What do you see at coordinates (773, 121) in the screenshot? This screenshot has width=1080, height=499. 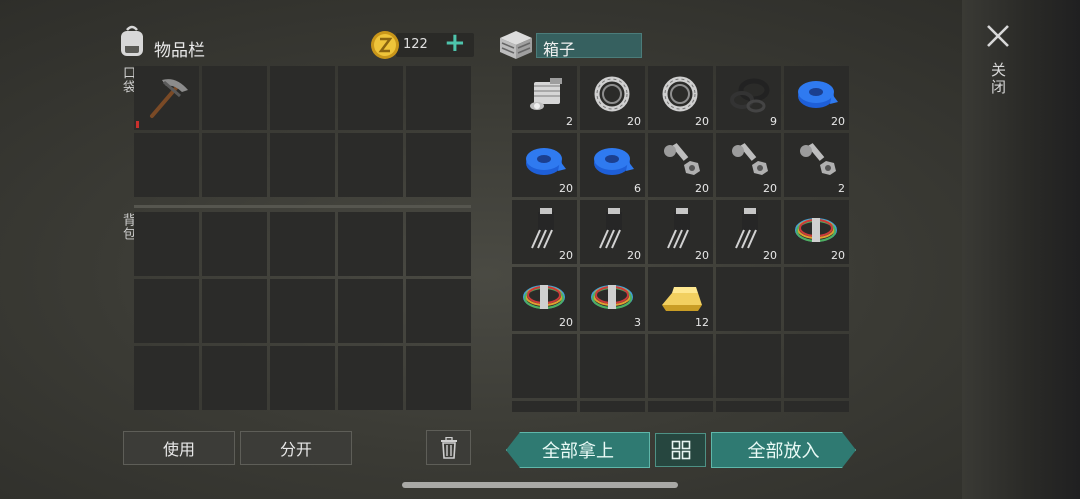 I see `item-quantity: 9` at bounding box center [773, 121].